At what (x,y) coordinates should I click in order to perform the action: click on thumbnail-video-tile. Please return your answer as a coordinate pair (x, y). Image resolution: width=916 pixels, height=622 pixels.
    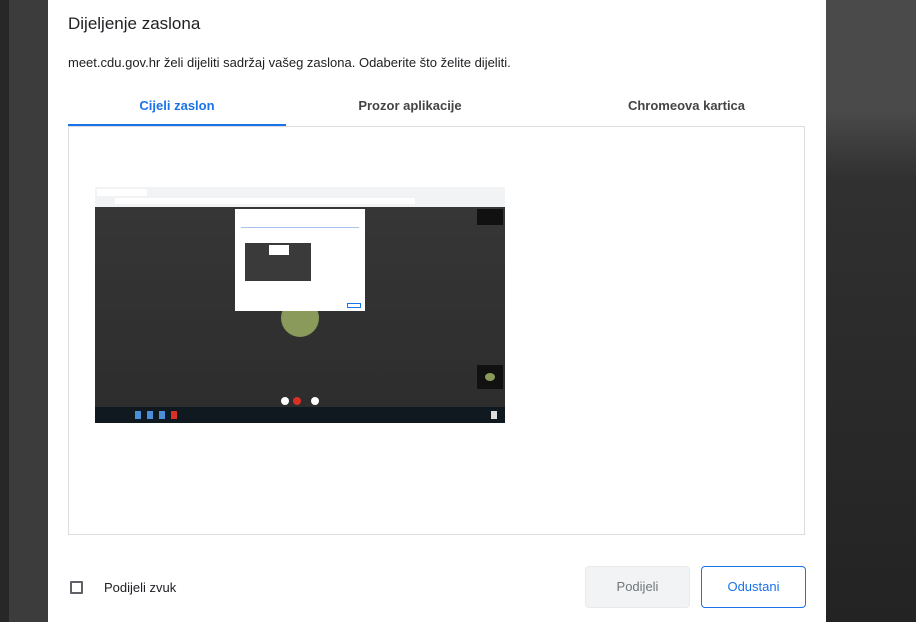
    Looking at the image, I should click on (490, 217).